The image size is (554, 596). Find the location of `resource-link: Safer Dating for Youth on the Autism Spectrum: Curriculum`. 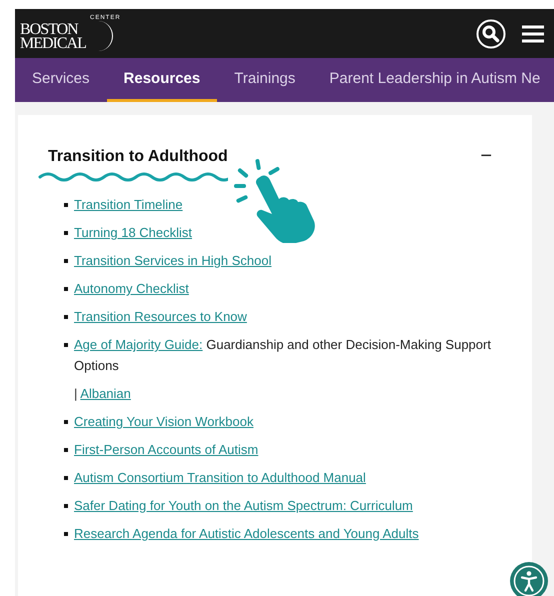

resource-link: Safer Dating for Youth on the Autism Spectrum: Curriculum is located at coordinates (243, 505).